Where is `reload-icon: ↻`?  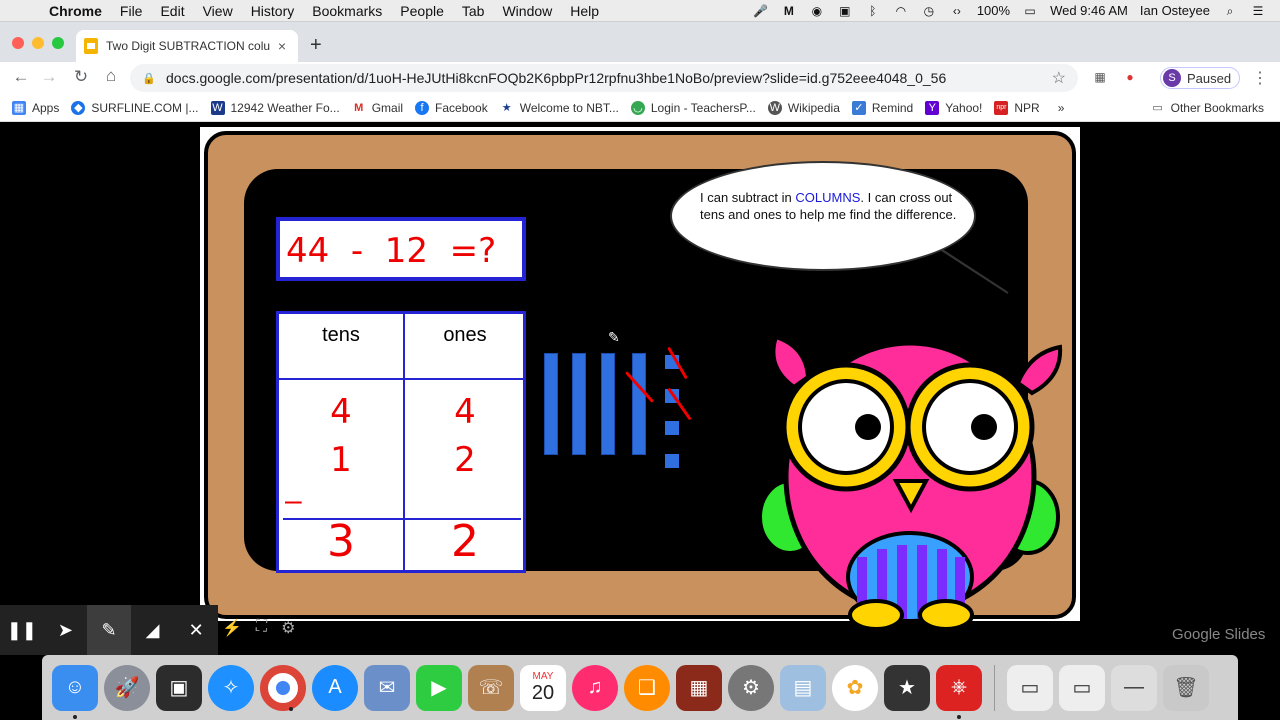 reload-icon: ↻ is located at coordinates (81, 77).